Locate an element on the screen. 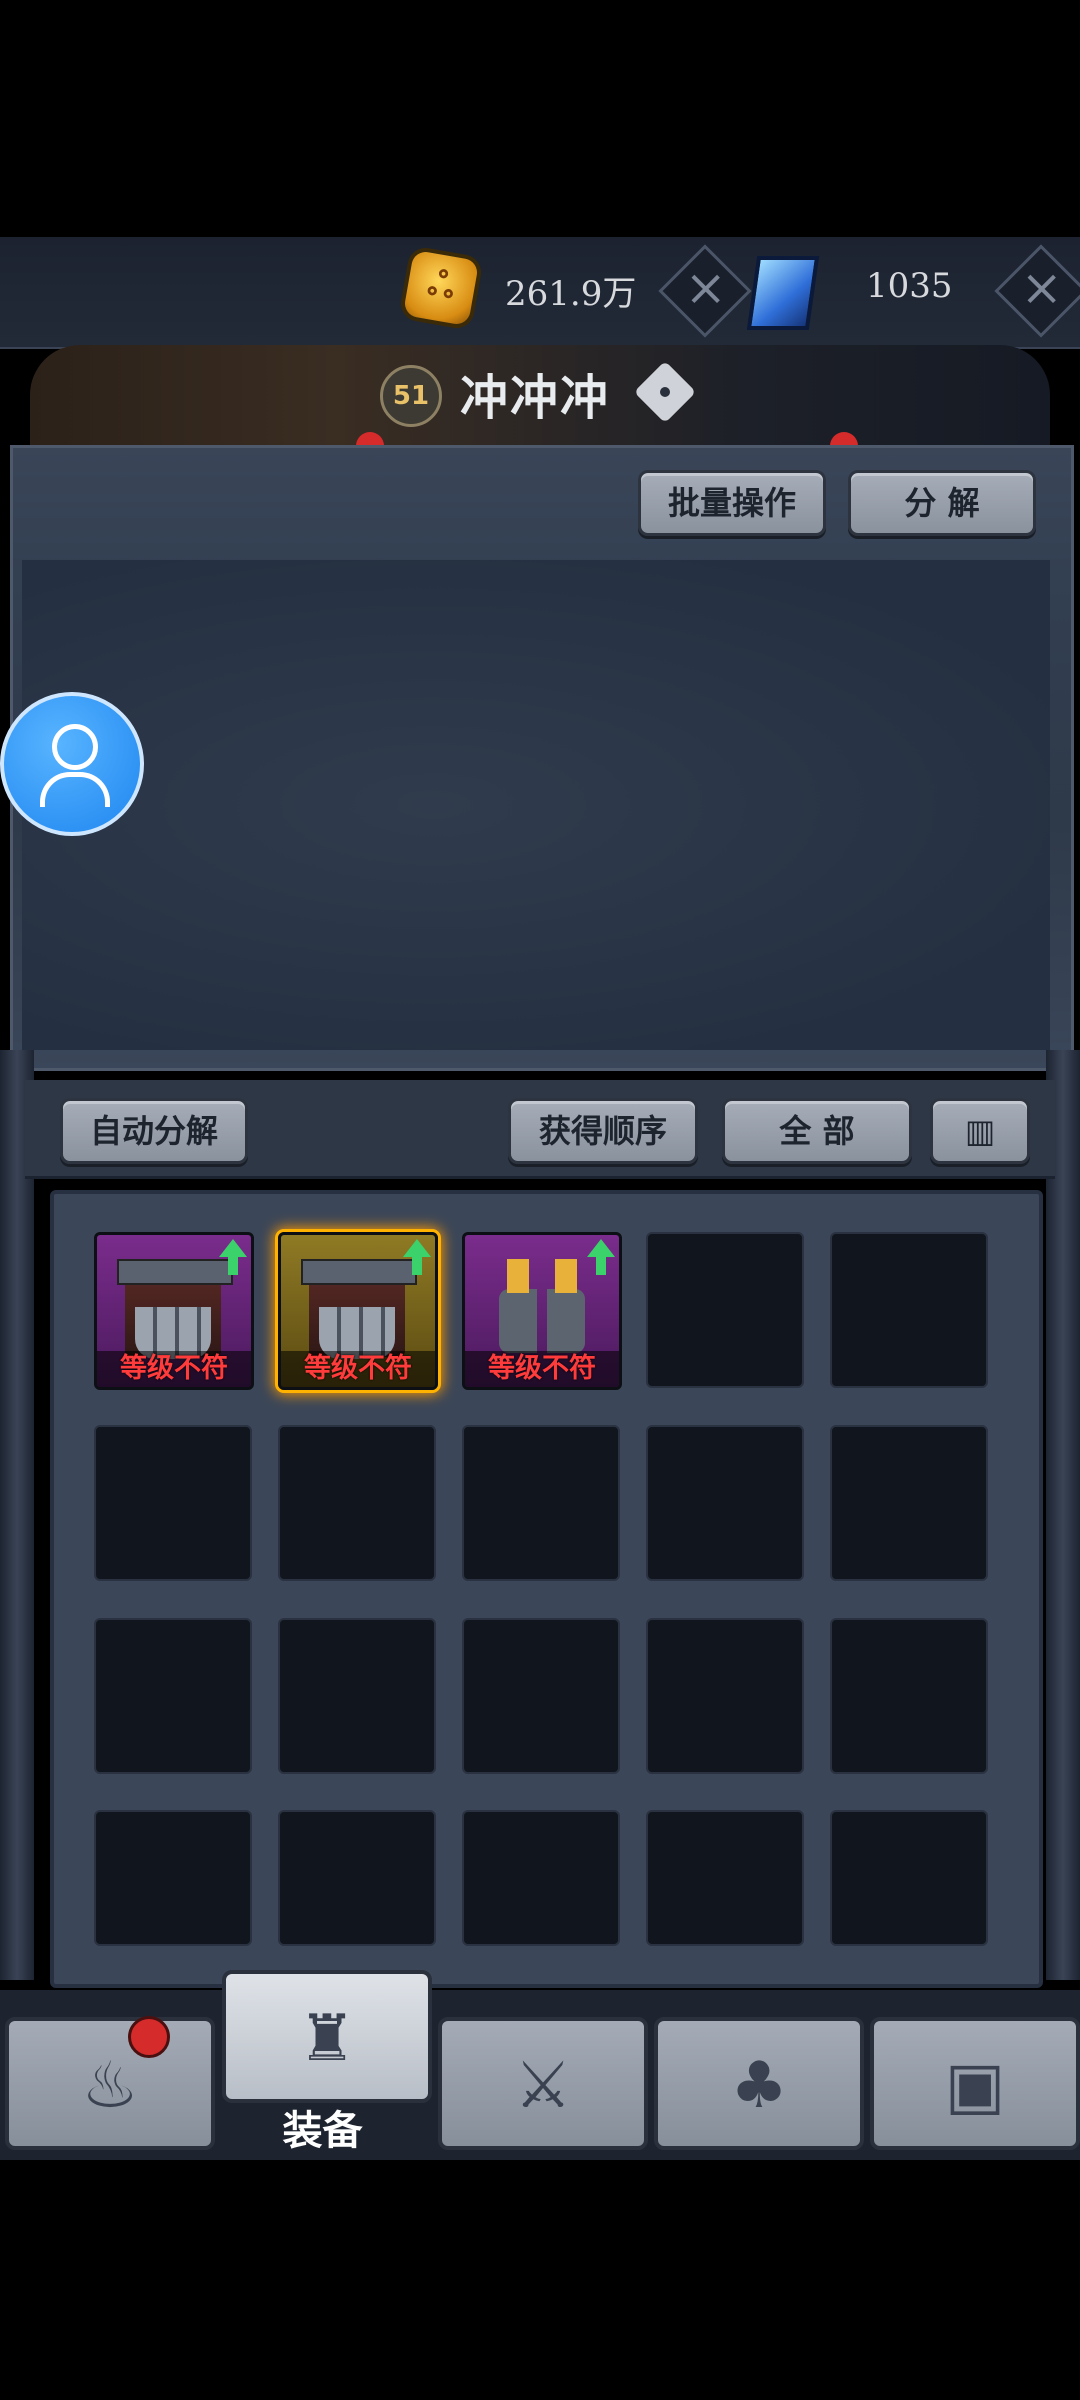 Image resolution: width=1080 pixels, height=2400 pixels. decompose-button: 分 解 is located at coordinates (942, 503).